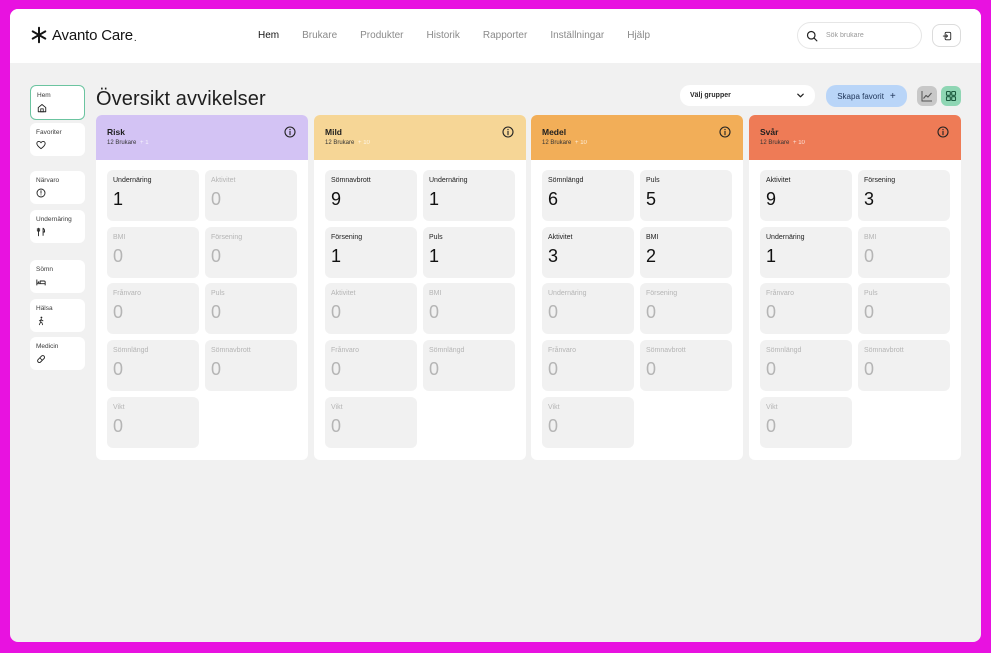 The image size is (991, 653). Describe the element at coordinates (319, 35) in the screenshot. I see `nav-item-brukare: Brukare` at that location.